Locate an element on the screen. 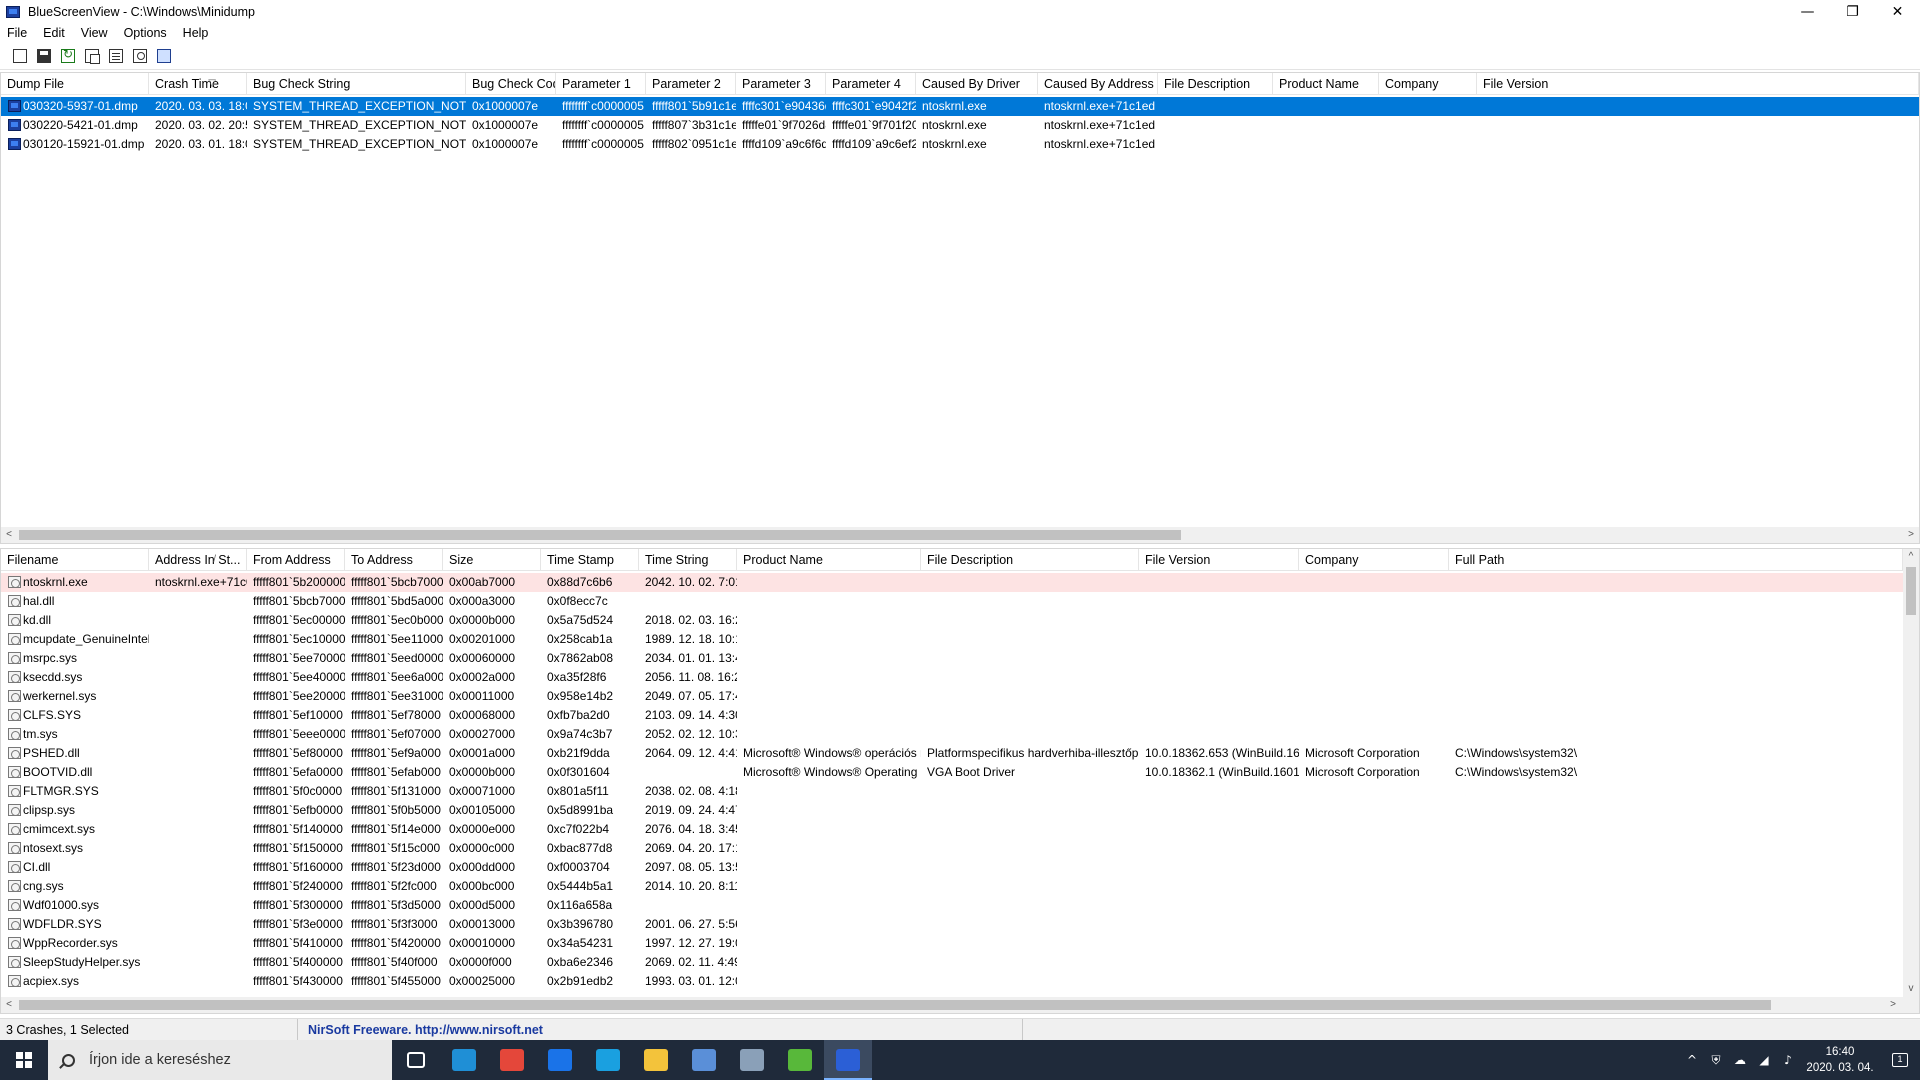 The height and width of the screenshot is (1080, 1920). menu-help: Help is located at coordinates (196, 33).